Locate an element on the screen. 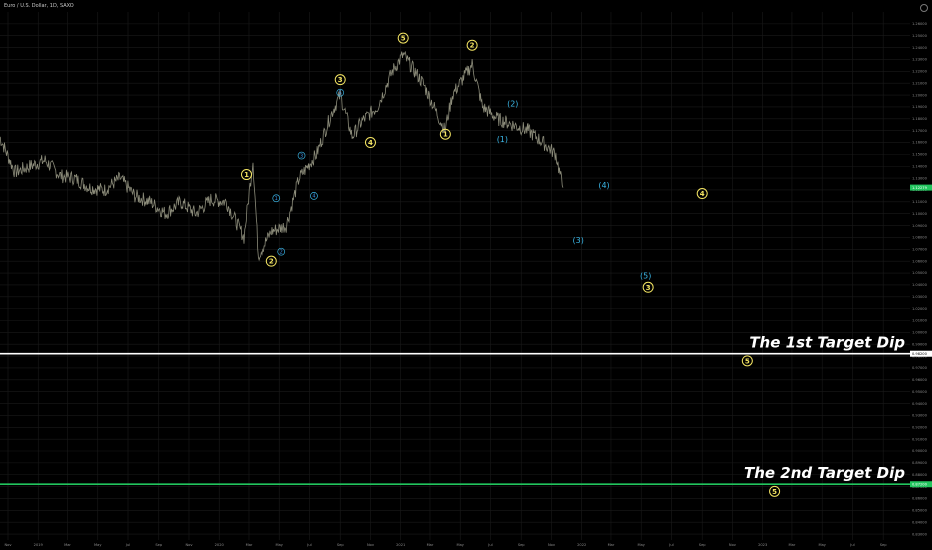  y-tick-label: 0.90000 is located at coordinates (920, 451).